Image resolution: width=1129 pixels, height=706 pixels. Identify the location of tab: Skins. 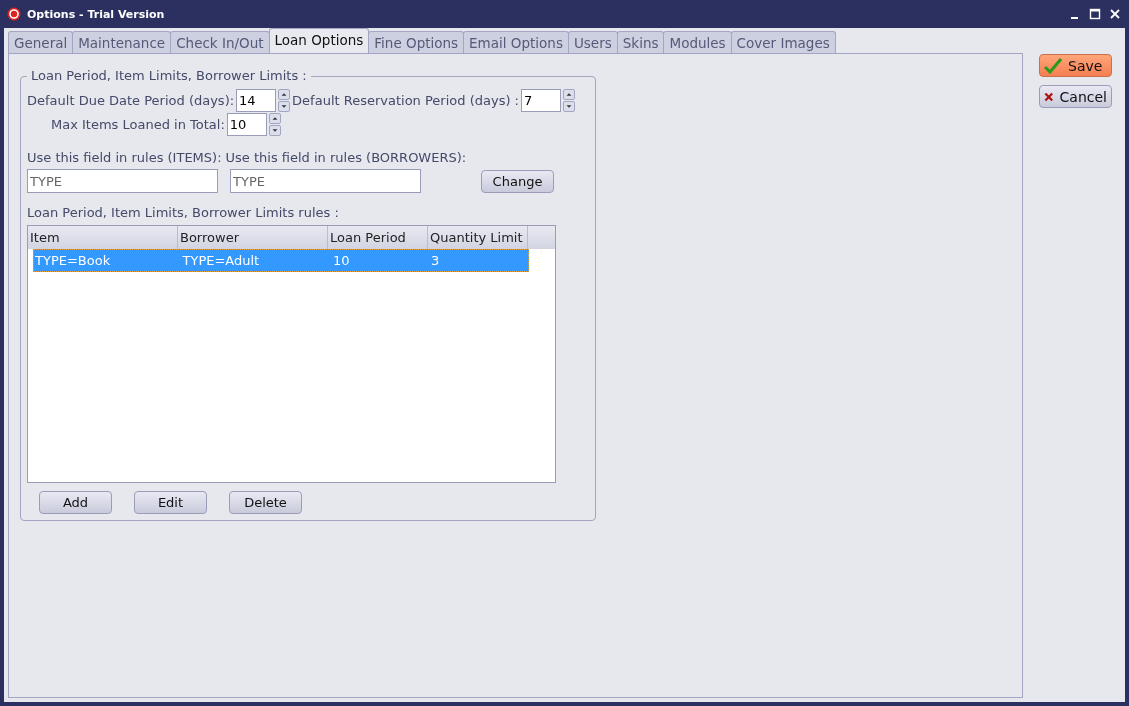
(640, 42).